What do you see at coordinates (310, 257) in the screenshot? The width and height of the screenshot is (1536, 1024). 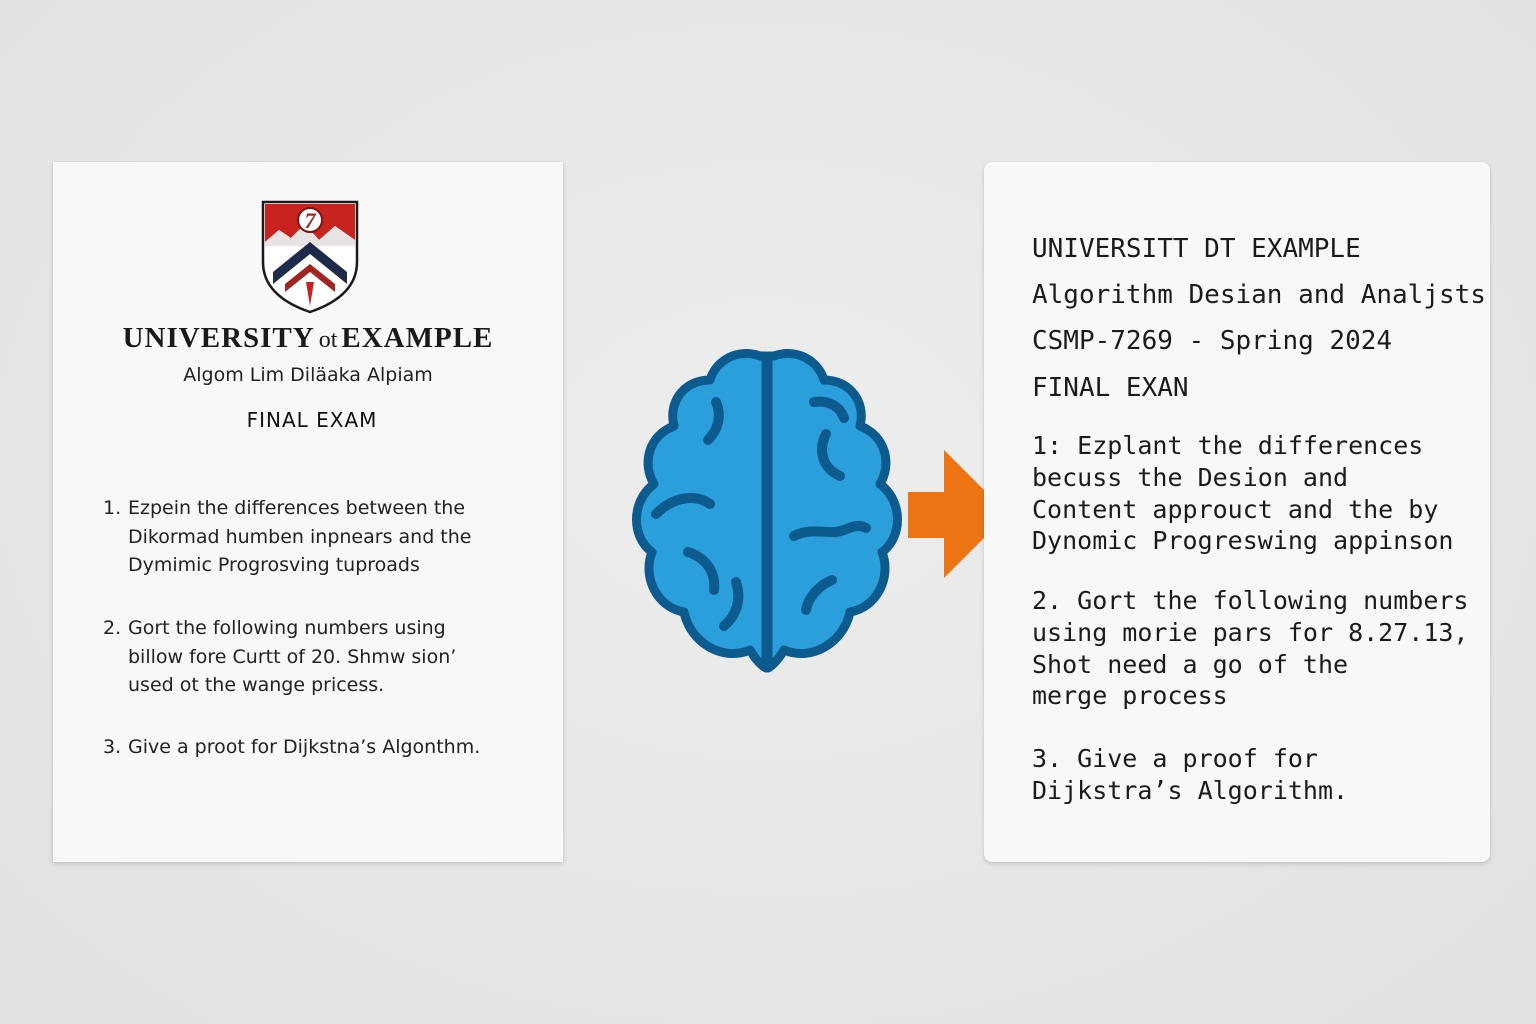 I see `university-crest-icon: 7` at bounding box center [310, 257].